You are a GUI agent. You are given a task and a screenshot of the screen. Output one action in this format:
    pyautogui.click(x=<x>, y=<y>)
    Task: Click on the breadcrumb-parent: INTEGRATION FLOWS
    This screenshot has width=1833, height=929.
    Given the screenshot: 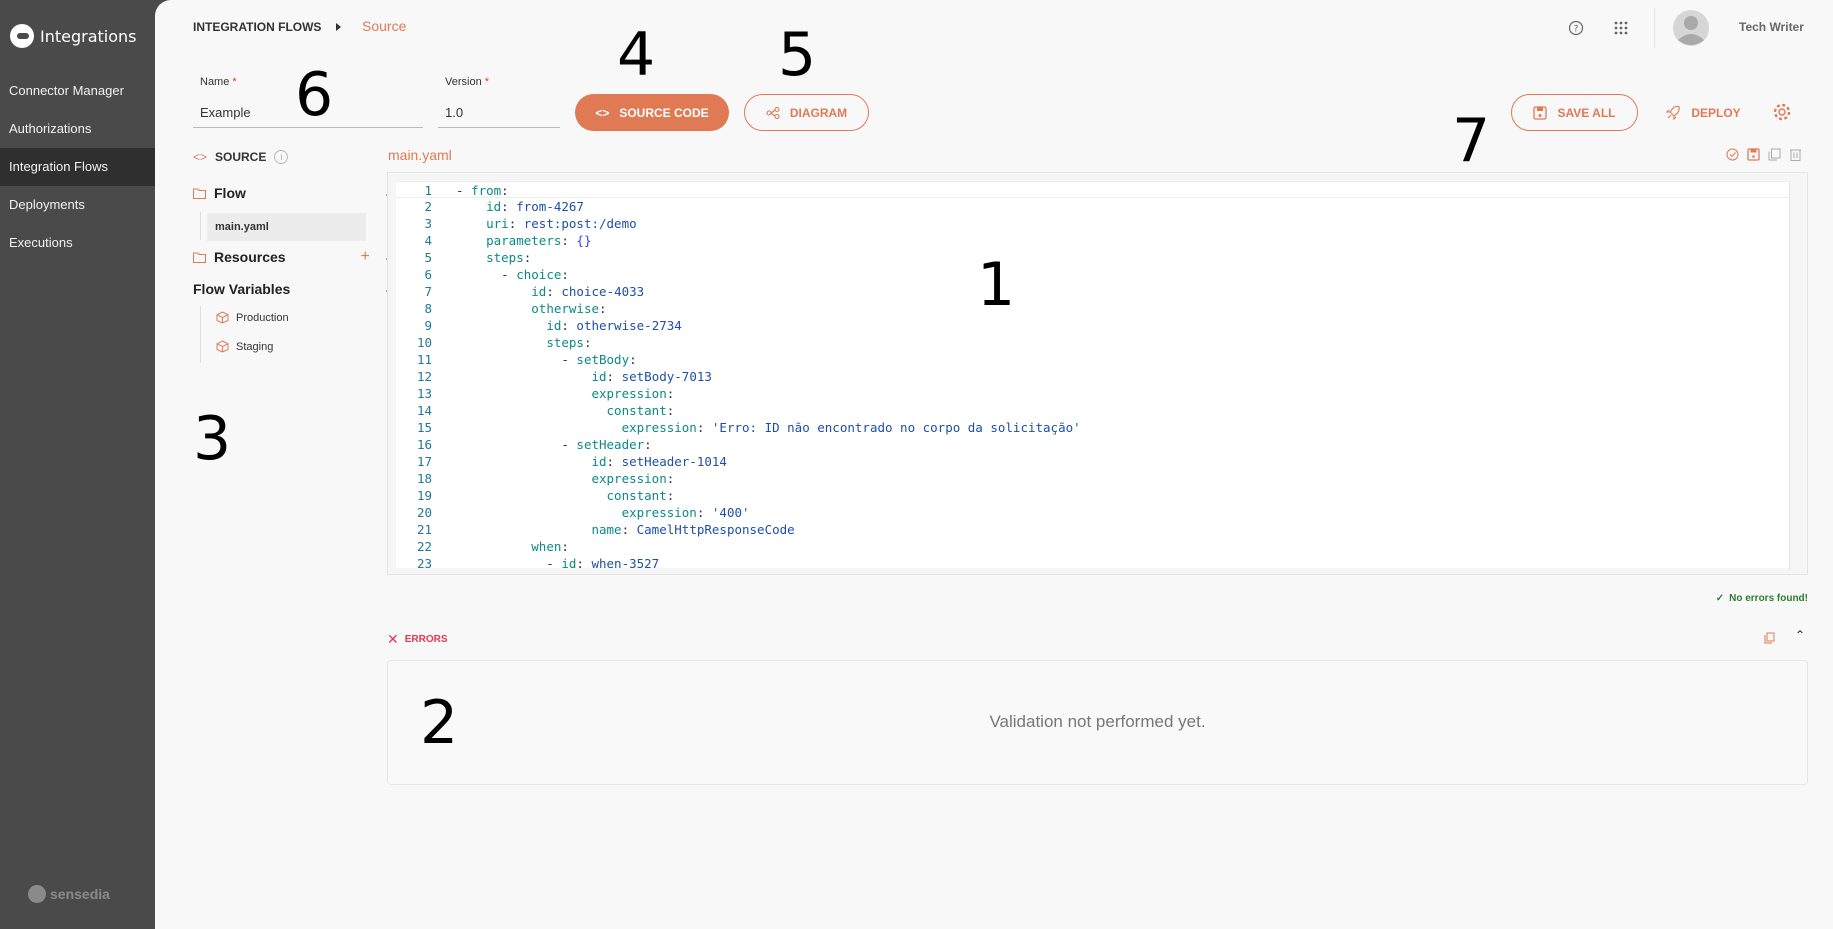 What is the action you would take?
    pyautogui.click(x=257, y=27)
    